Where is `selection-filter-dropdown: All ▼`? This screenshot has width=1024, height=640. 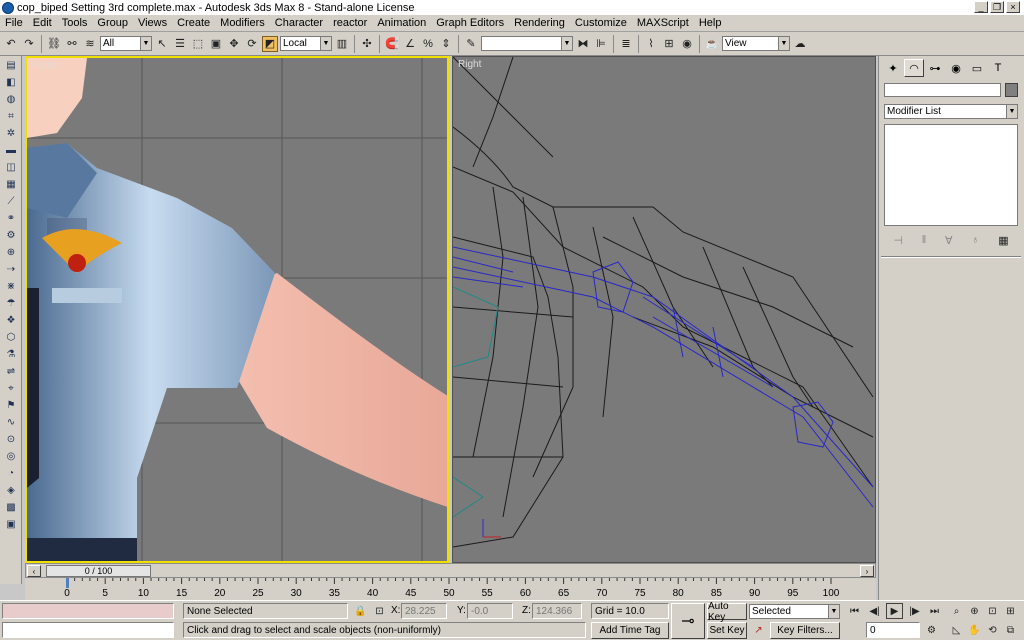 selection-filter-dropdown: All ▼ is located at coordinates (126, 43).